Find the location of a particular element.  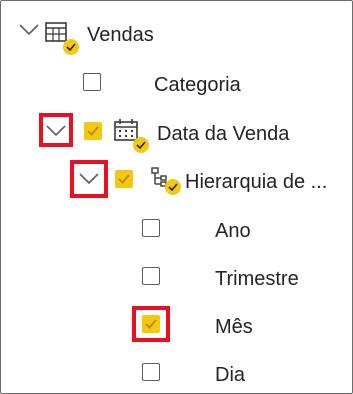

field-row-data-da-venda: Data da Venda is located at coordinates (176, 132).